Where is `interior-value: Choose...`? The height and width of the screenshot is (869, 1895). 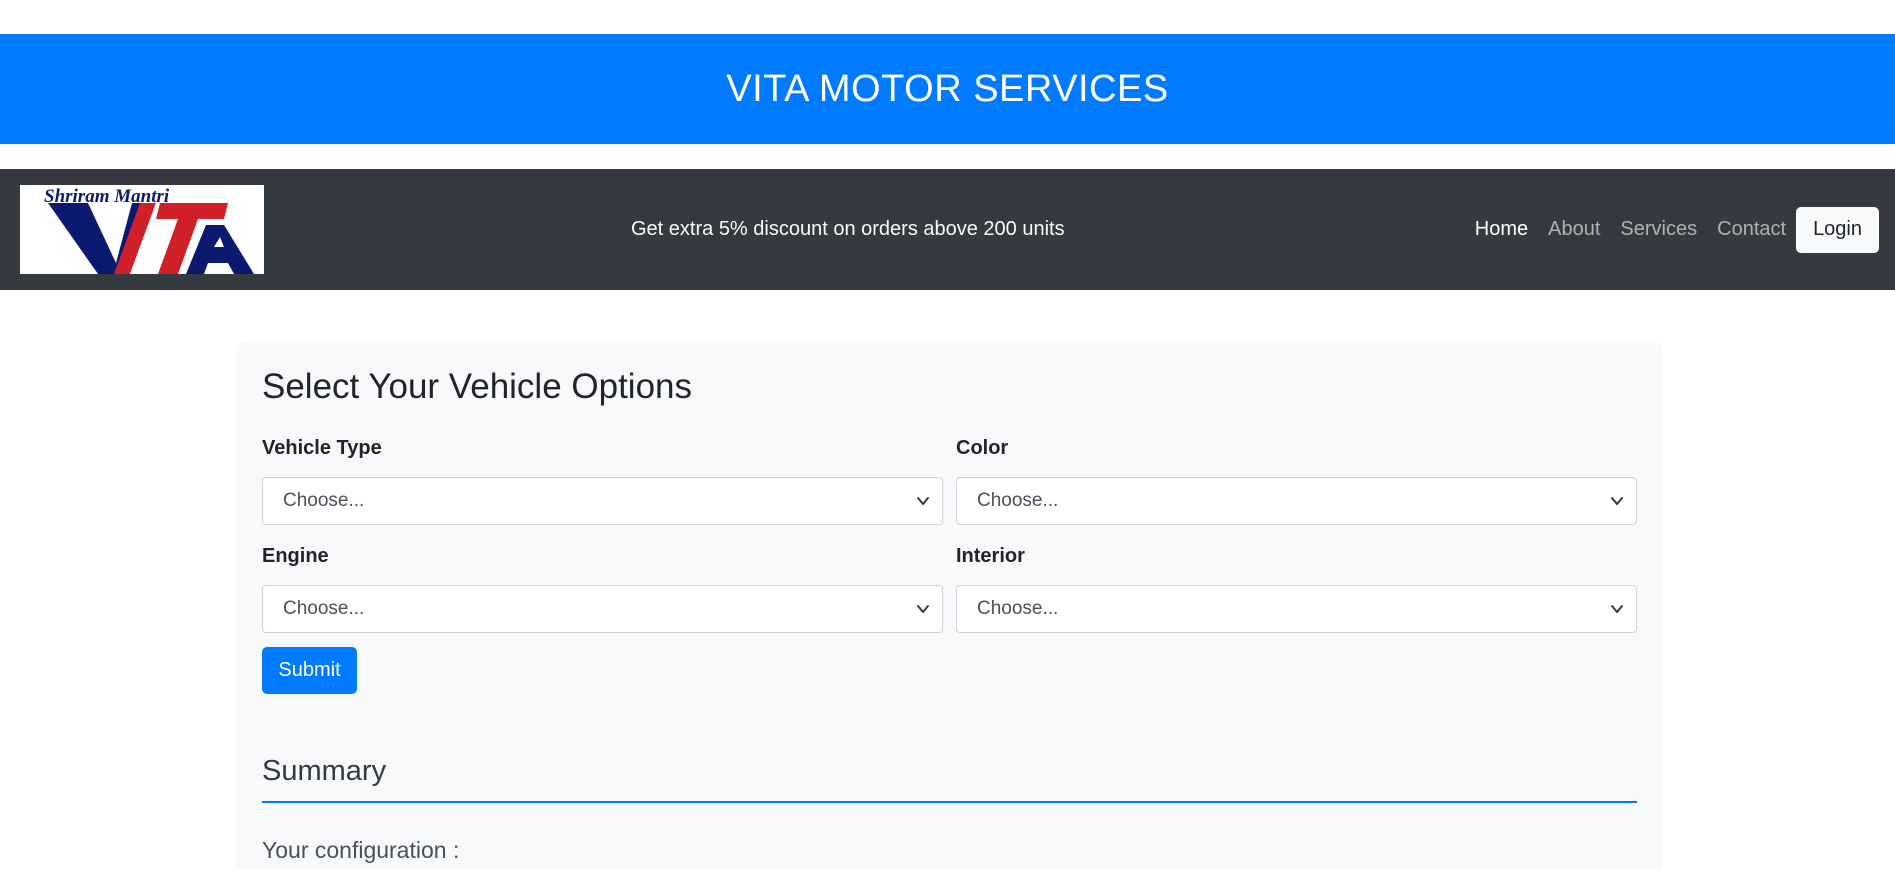 interior-value: Choose... is located at coordinates (1018, 608).